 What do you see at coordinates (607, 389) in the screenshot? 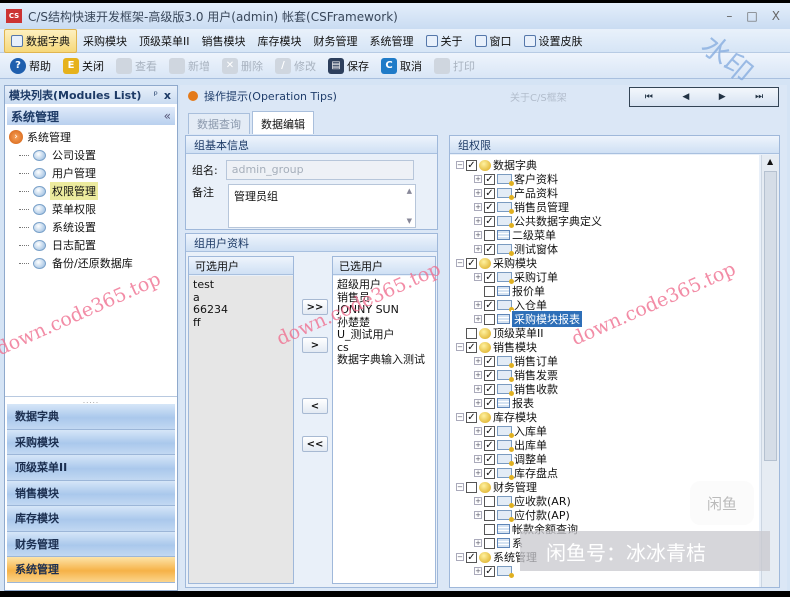
I see `tree-node: + ✓ 销售收款` at bounding box center [607, 389].